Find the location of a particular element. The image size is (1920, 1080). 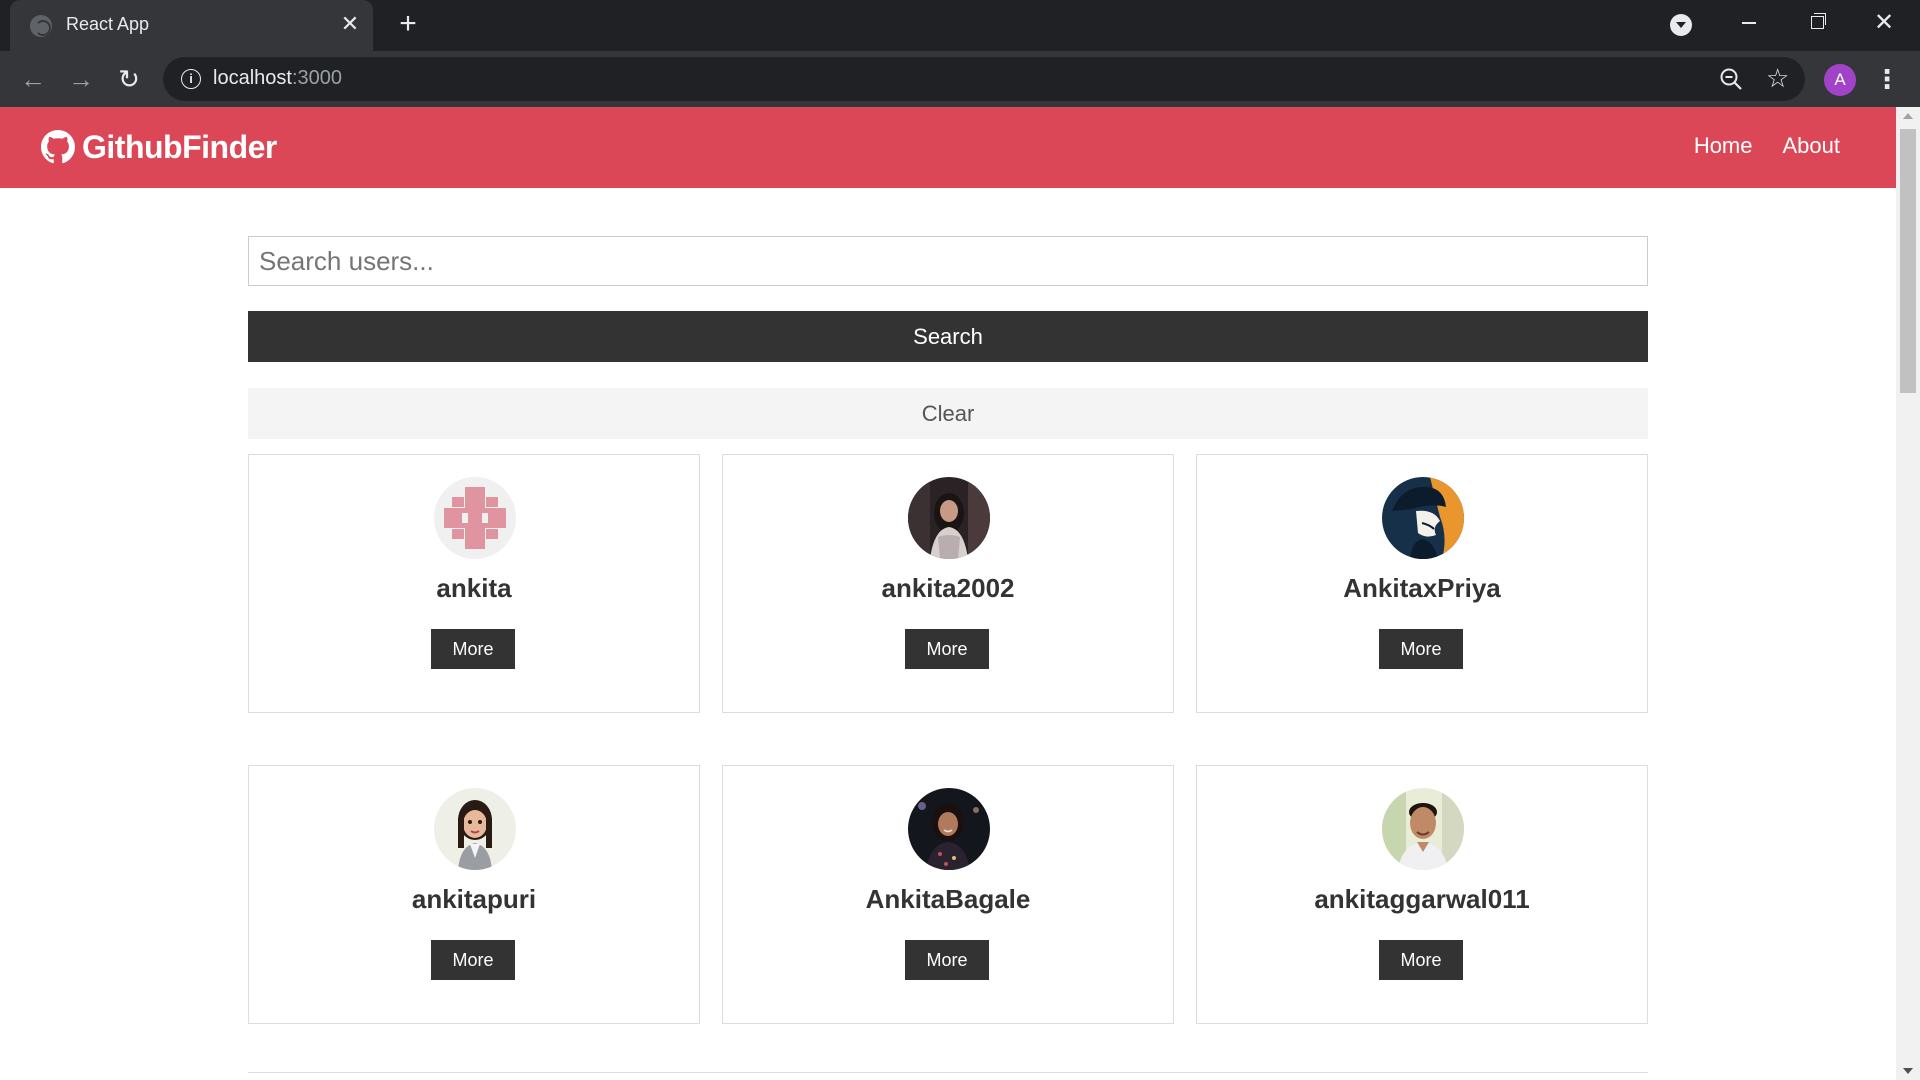

user-card: ankita More is located at coordinates (474, 583).